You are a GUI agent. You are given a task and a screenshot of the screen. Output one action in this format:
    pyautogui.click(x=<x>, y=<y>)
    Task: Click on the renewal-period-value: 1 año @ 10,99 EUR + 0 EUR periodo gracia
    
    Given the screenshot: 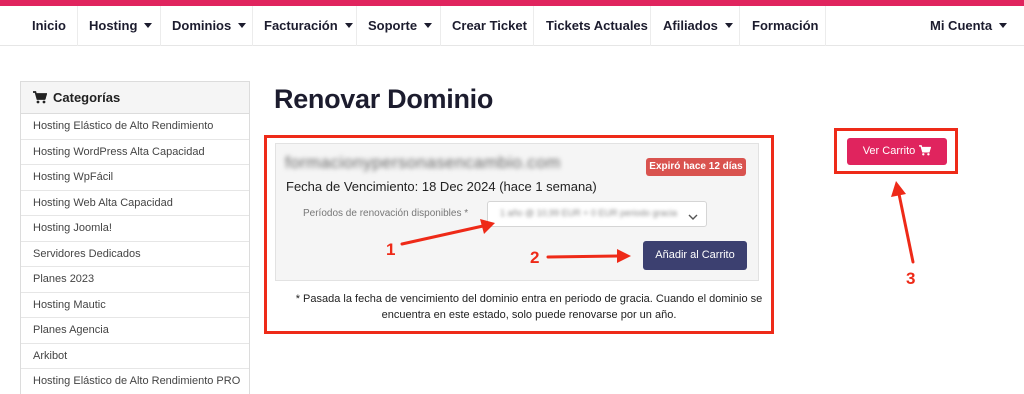 What is the action you would take?
    pyautogui.click(x=588, y=213)
    